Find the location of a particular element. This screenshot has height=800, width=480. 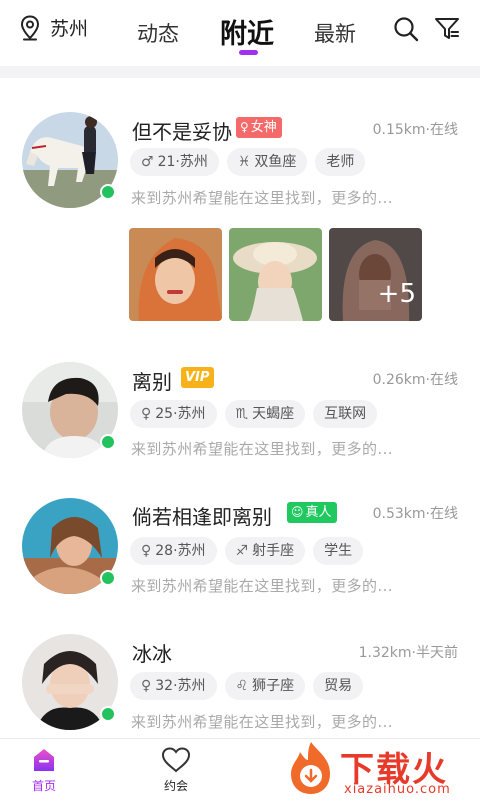

distance-status: 0.53km·在线 is located at coordinates (415, 514).